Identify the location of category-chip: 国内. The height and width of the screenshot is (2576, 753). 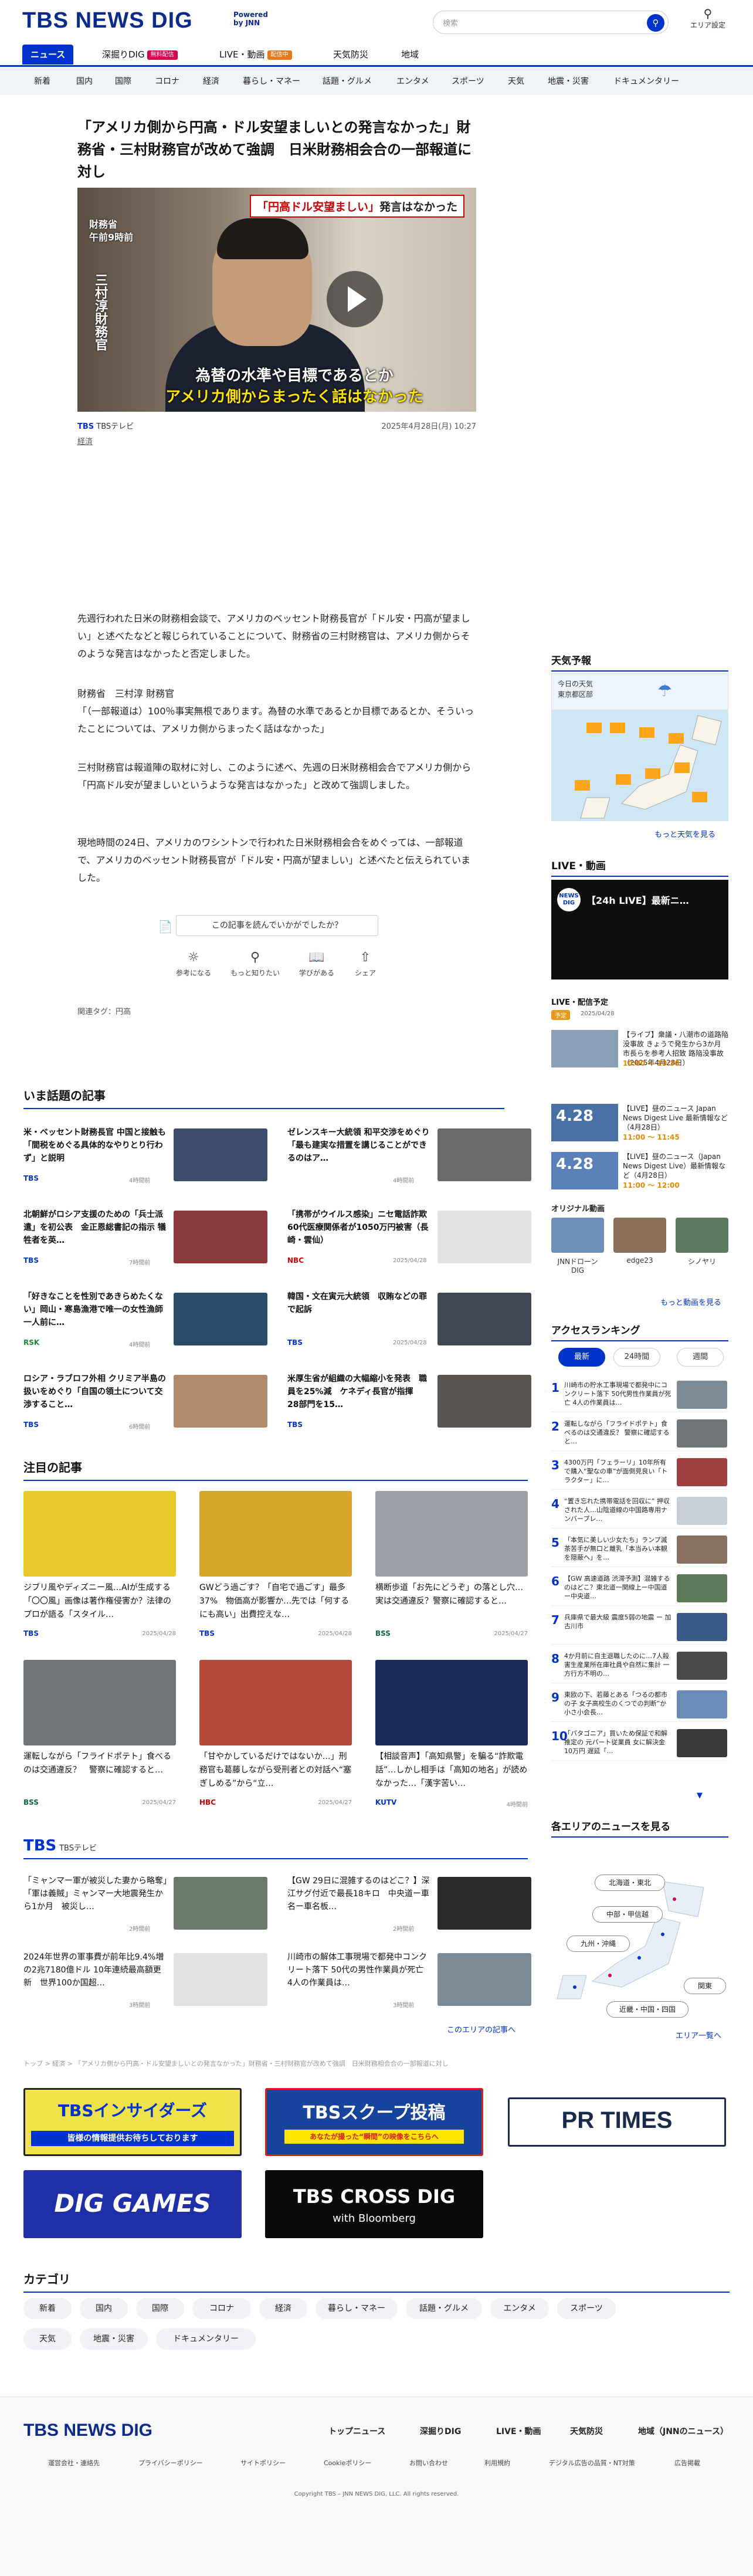
(104, 2308).